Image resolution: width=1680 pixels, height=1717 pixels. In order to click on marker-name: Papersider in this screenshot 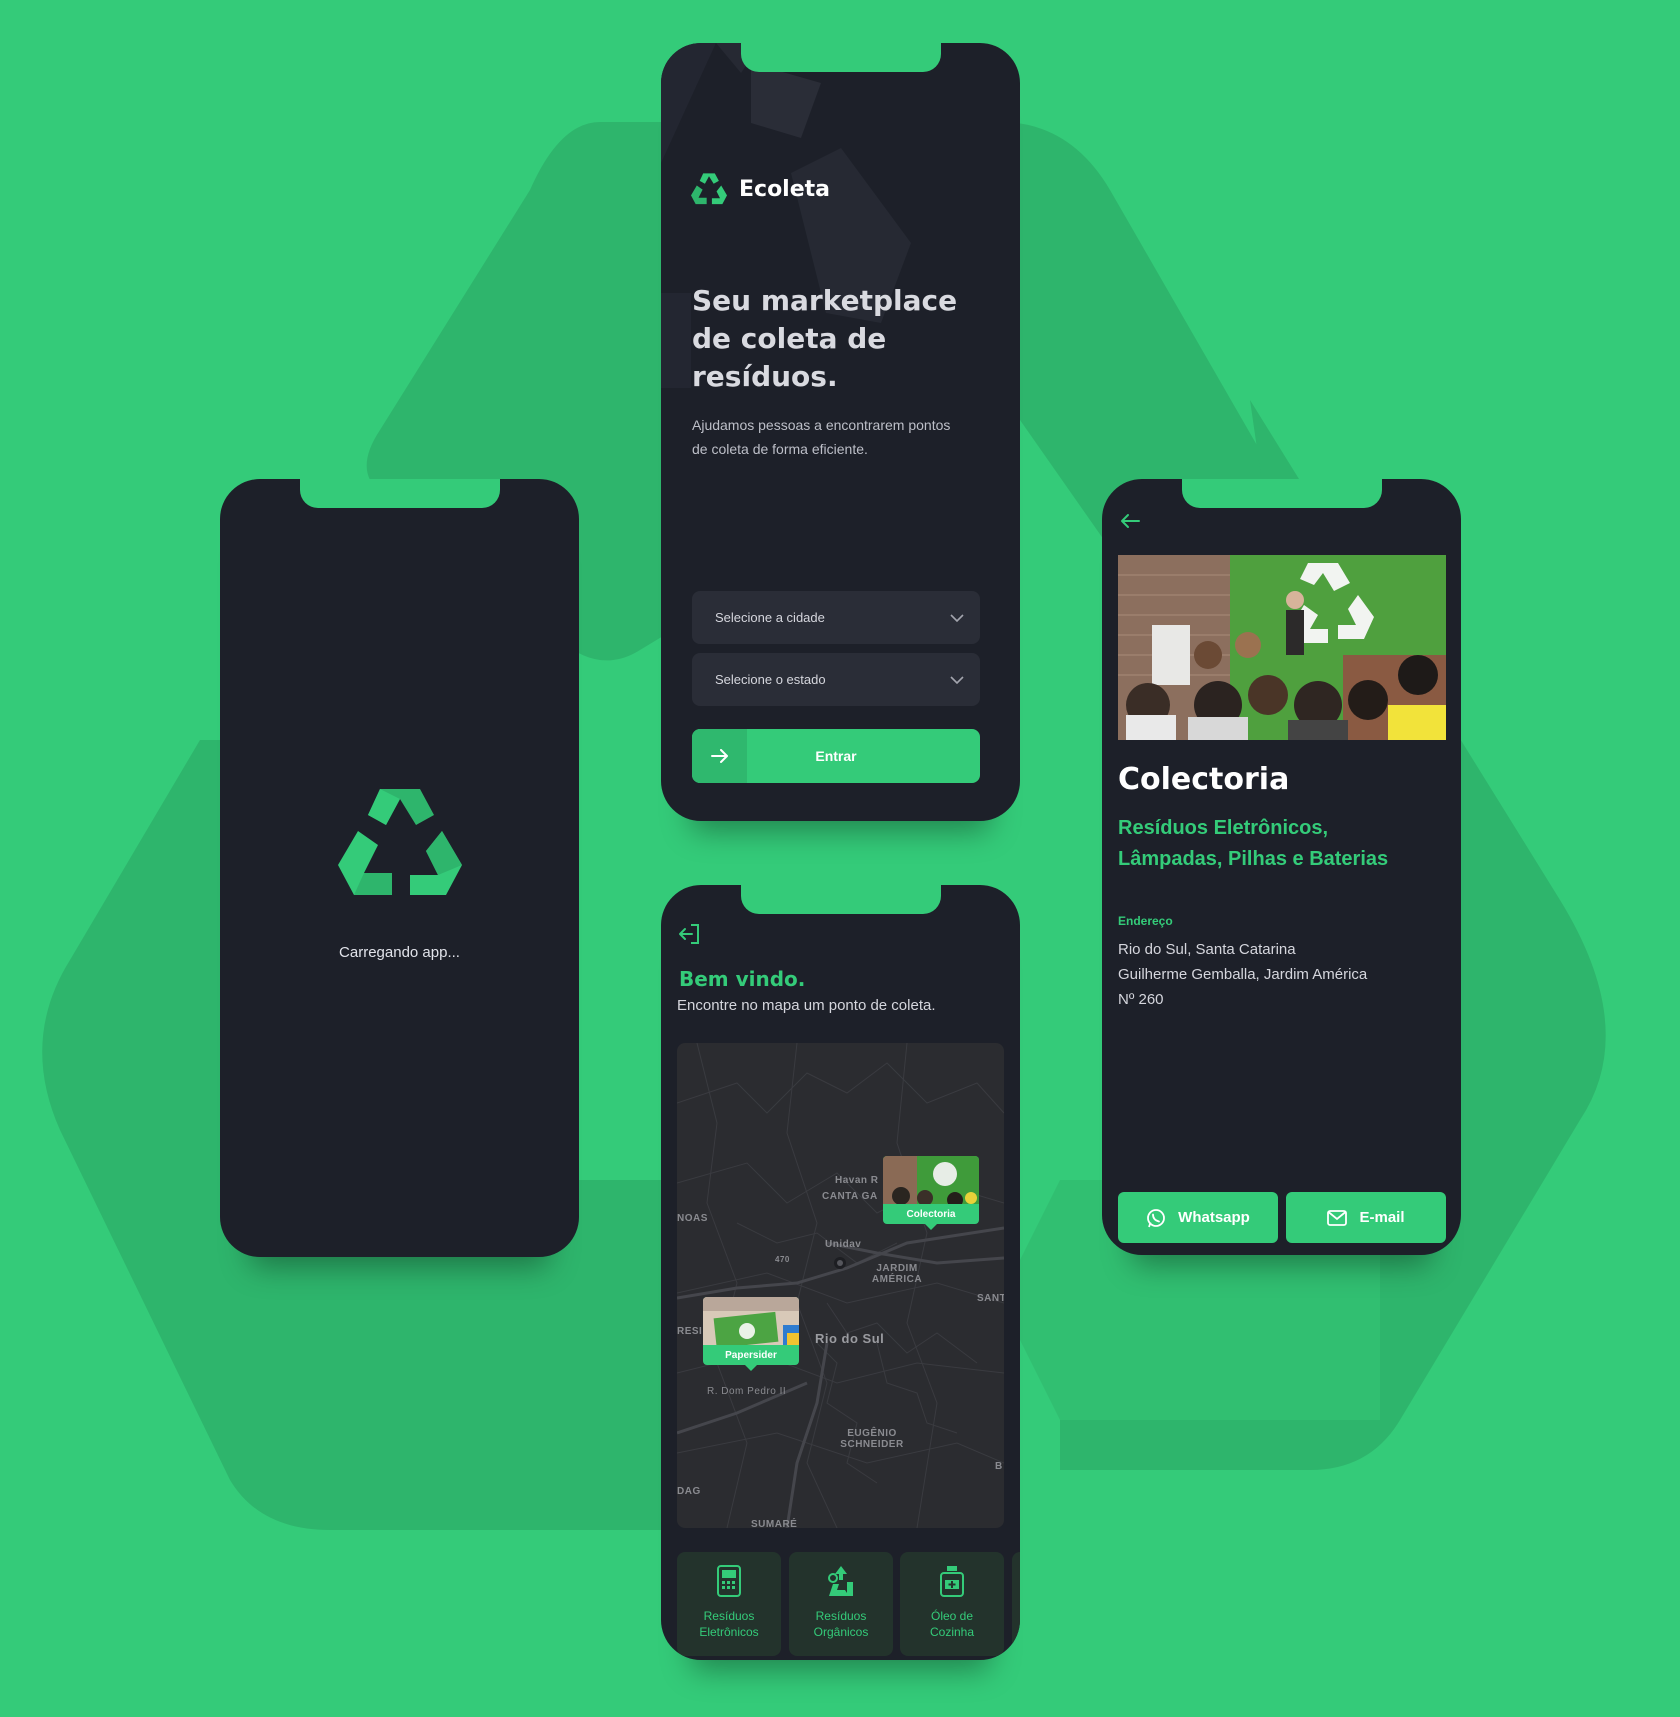, I will do `click(751, 1355)`.